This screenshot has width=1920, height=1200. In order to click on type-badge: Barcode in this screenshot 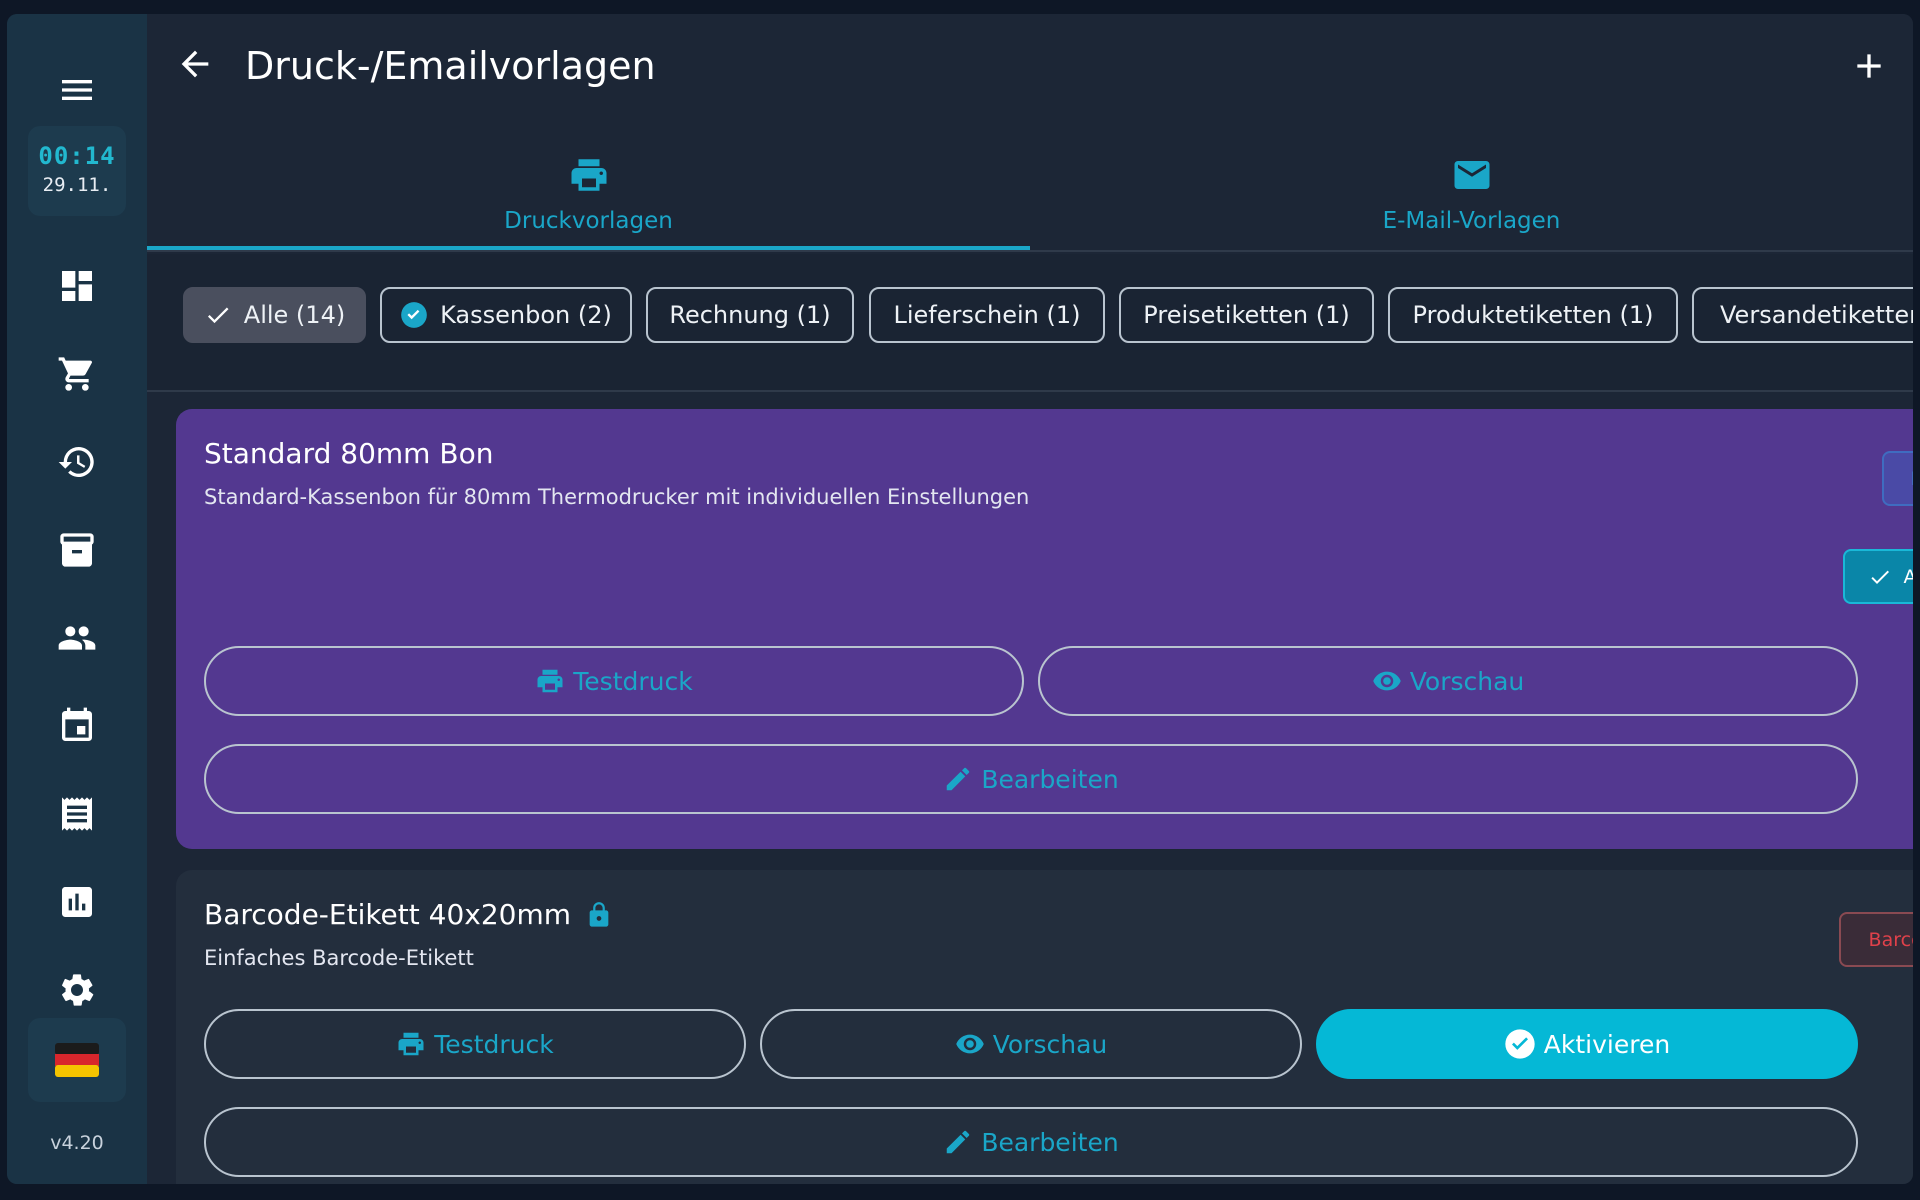, I will do `click(1876, 939)`.